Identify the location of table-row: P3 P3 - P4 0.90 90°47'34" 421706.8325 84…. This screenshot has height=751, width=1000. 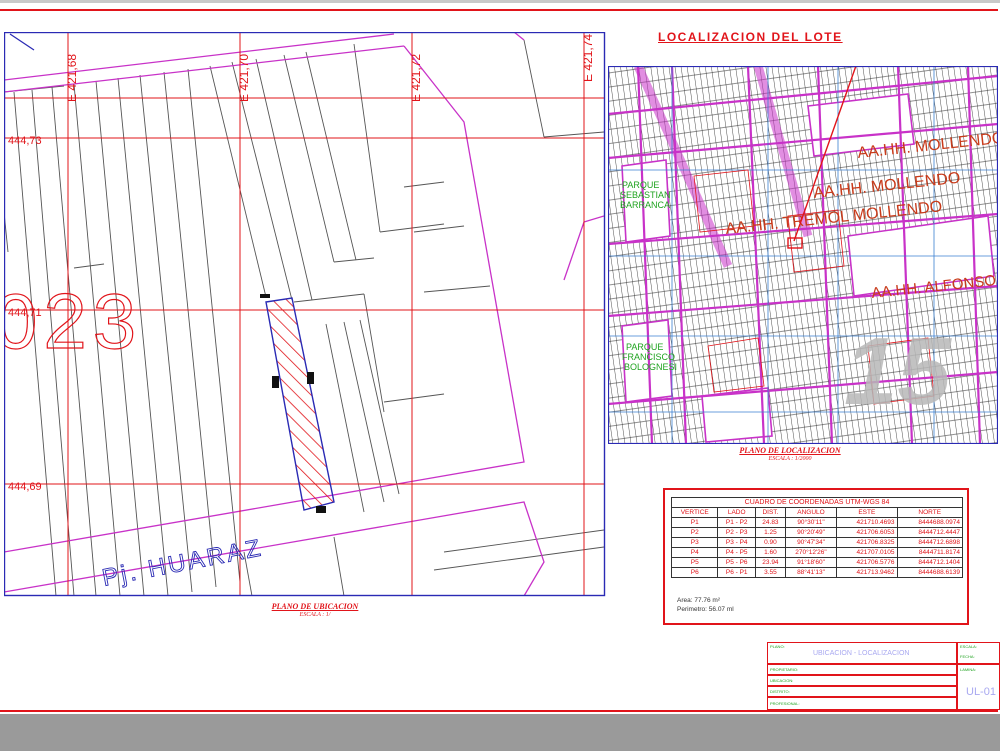
(816, 542).